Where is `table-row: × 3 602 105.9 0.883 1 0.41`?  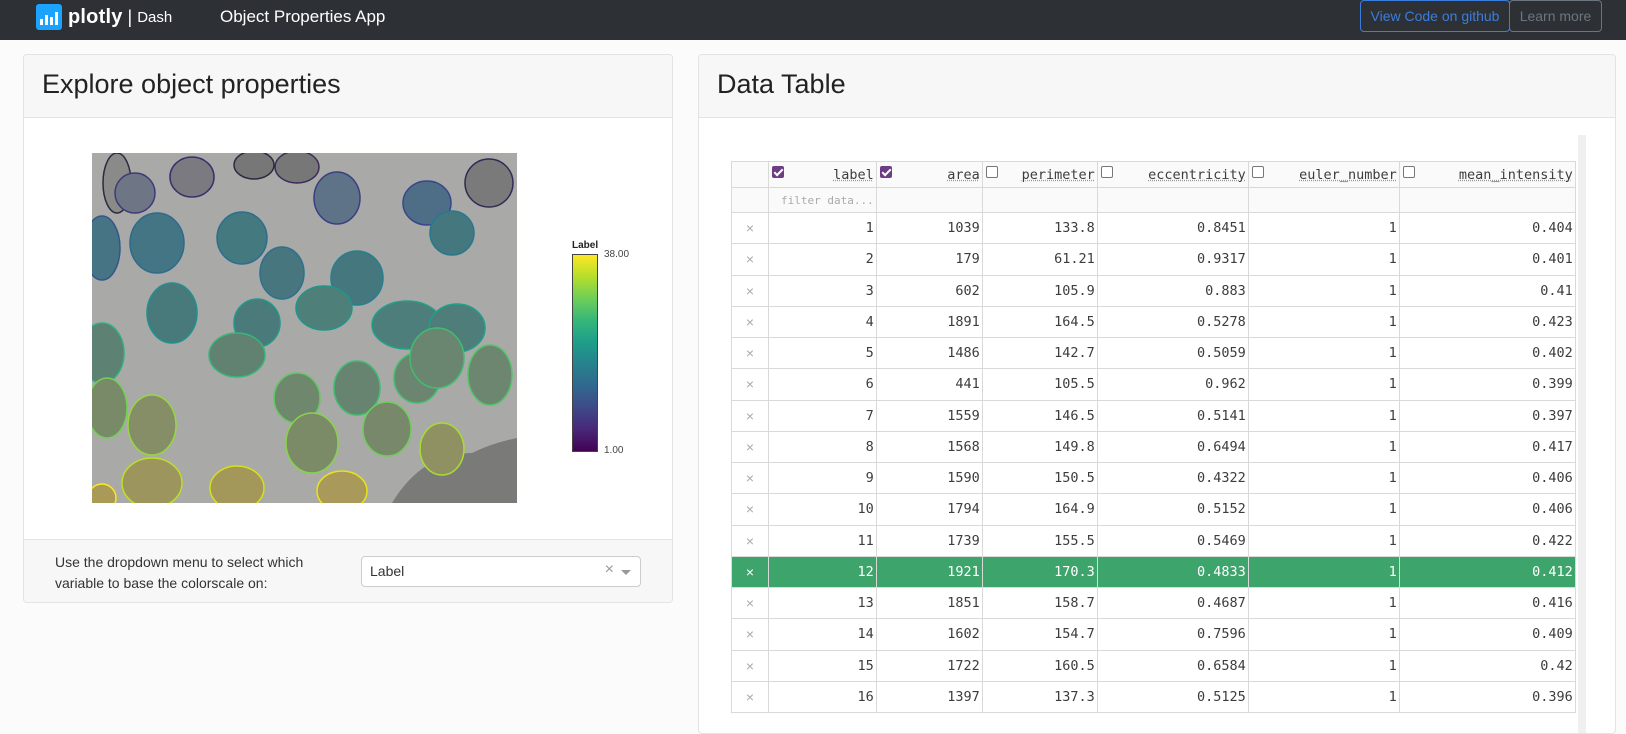
table-row: × 3 602 105.9 0.883 1 0.41 is located at coordinates (1153, 290).